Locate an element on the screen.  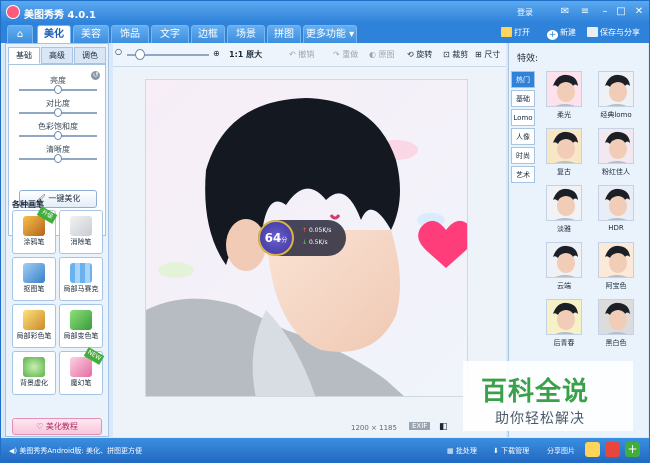
fx-category-hot: 热门 is located at coordinates (523, 79).